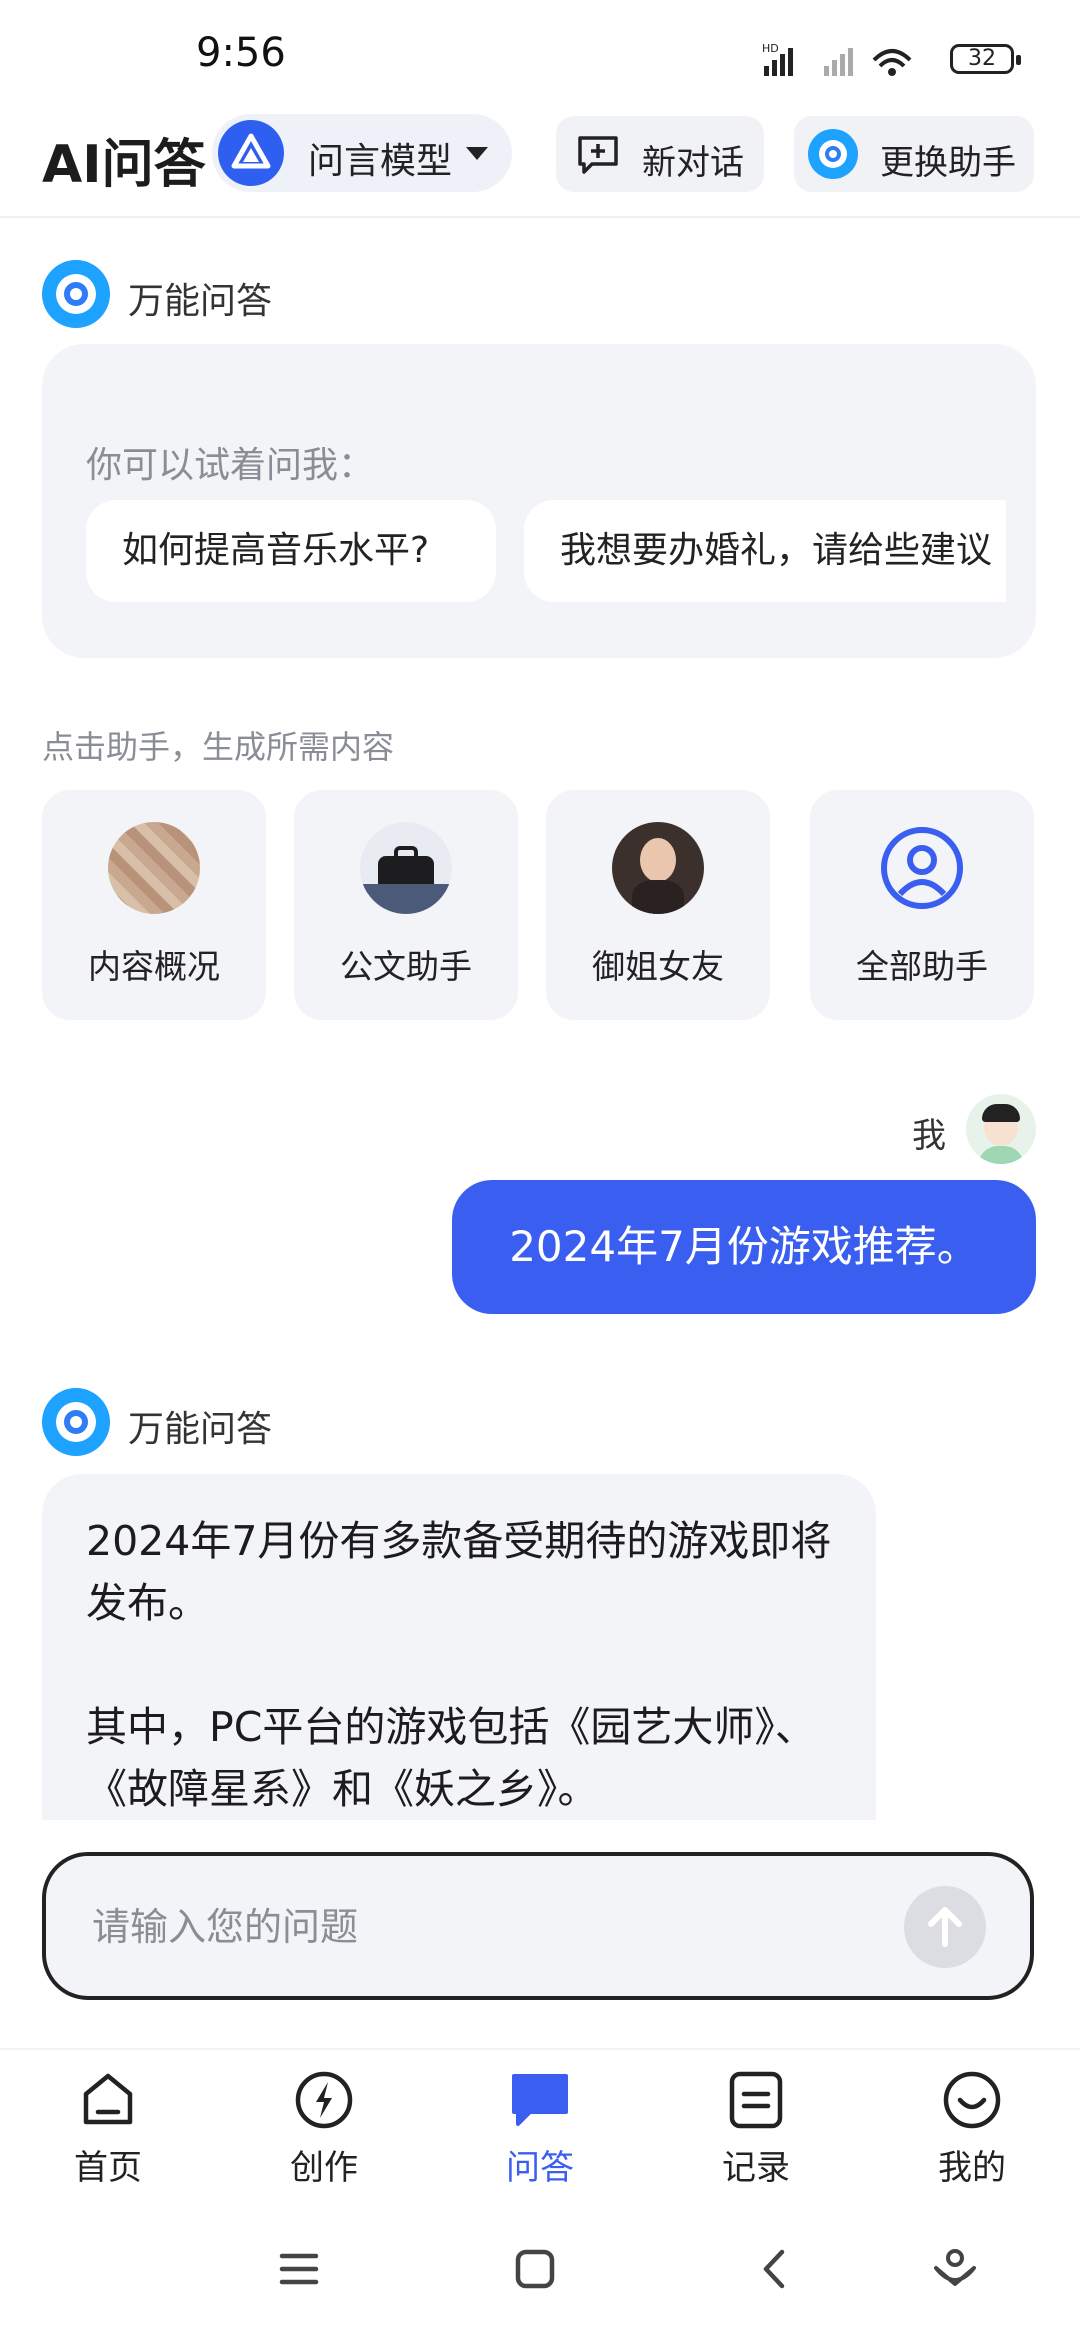 The image size is (1080, 2340). Describe the element at coordinates (972, 2168) in the screenshot. I see `tab-label: 我的` at that location.